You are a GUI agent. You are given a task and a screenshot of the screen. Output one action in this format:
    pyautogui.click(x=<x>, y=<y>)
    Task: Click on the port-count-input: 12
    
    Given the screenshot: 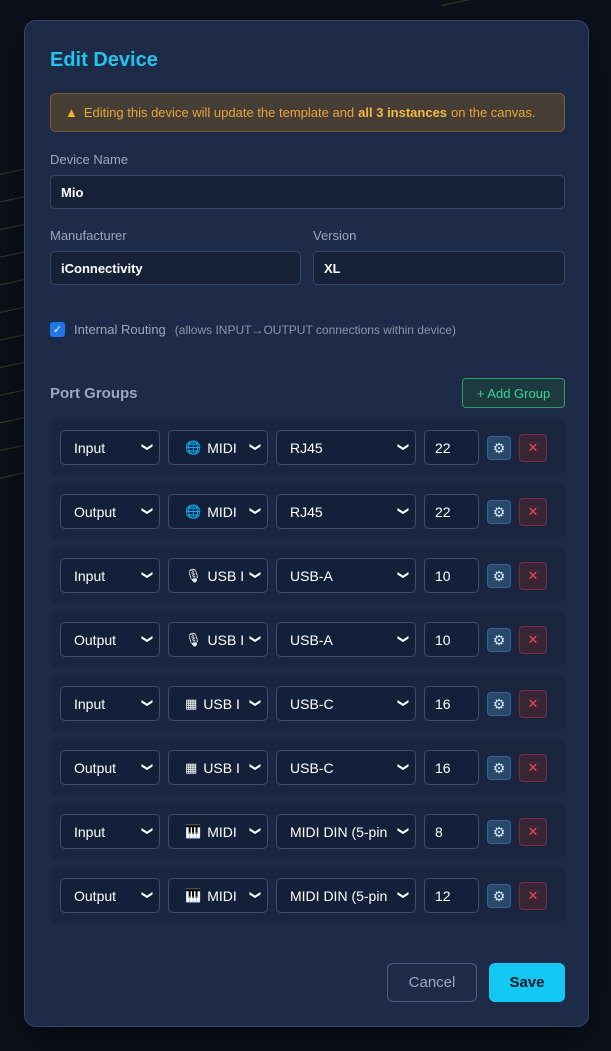 What is the action you would take?
    pyautogui.click(x=451, y=895)
    